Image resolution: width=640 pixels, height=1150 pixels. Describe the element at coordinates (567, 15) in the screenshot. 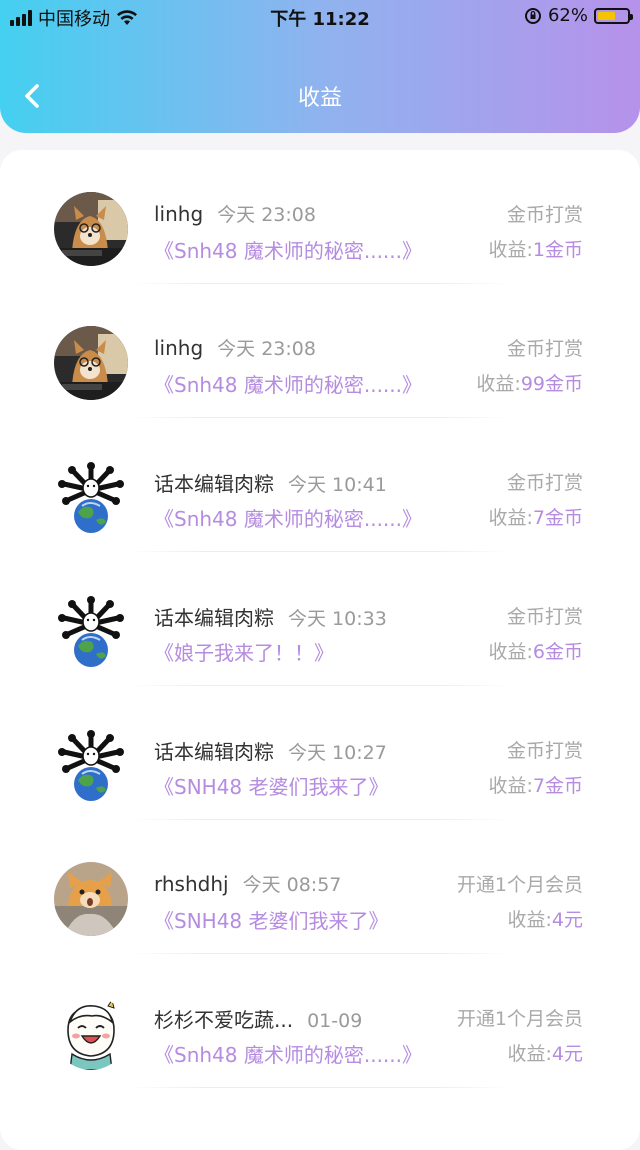

I see `battery-percent: 62%` at that location.